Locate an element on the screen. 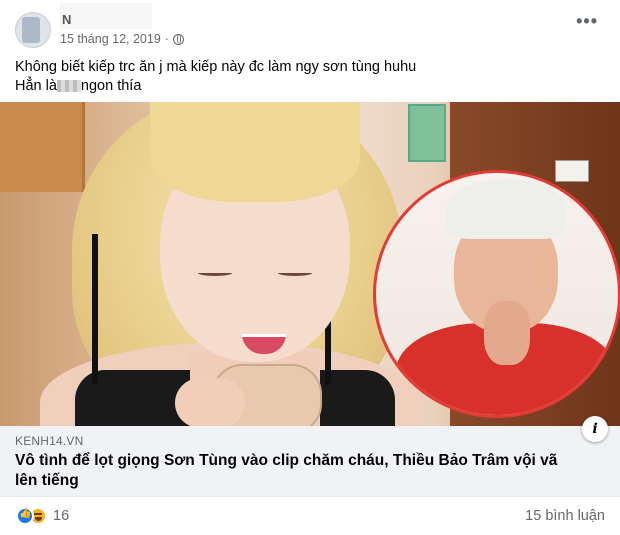 Image resolution: width=620 pixels, height=535 pixels. avatar-blur is located at coordinates (31, 30).